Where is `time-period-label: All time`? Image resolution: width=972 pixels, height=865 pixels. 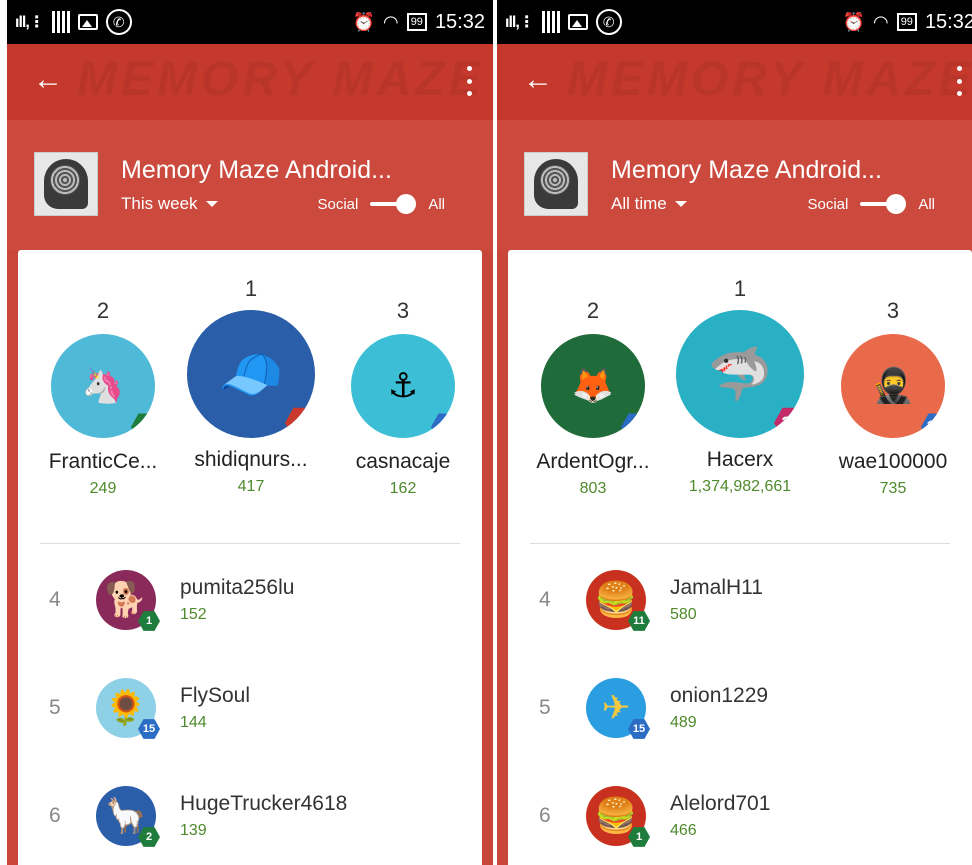
time-period-label: All time is located at coordinates (639, 203).